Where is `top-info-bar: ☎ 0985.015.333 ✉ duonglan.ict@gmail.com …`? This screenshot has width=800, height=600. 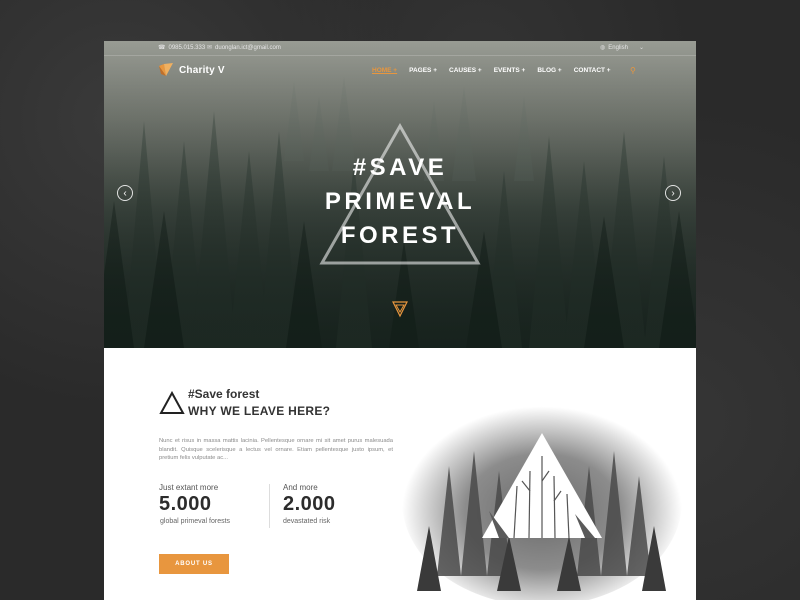
top-info-bar: ☎ 0985.015.333 ✉ duonglan.ict@gmail.com … is located at coordinates (400, 48).